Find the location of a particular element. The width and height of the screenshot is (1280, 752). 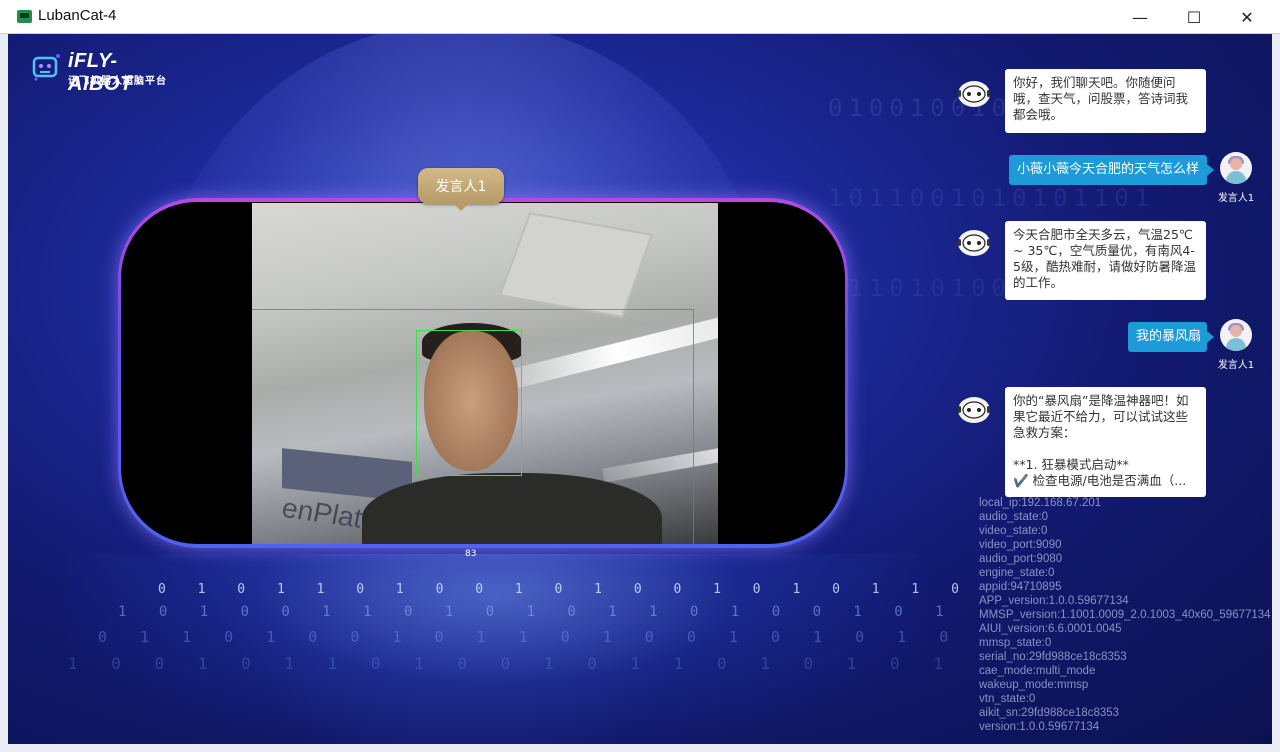

status-line: mmsp_state:0 is located at coordinates (1015, 643).